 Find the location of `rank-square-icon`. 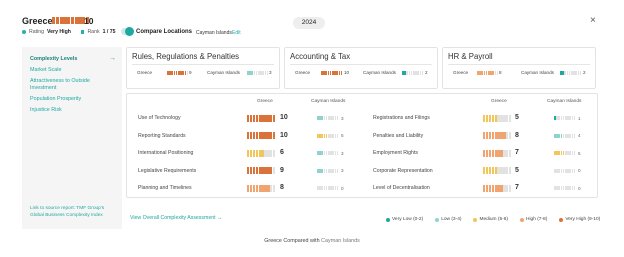

rank-square-icon is located at coordinates (82, 32).